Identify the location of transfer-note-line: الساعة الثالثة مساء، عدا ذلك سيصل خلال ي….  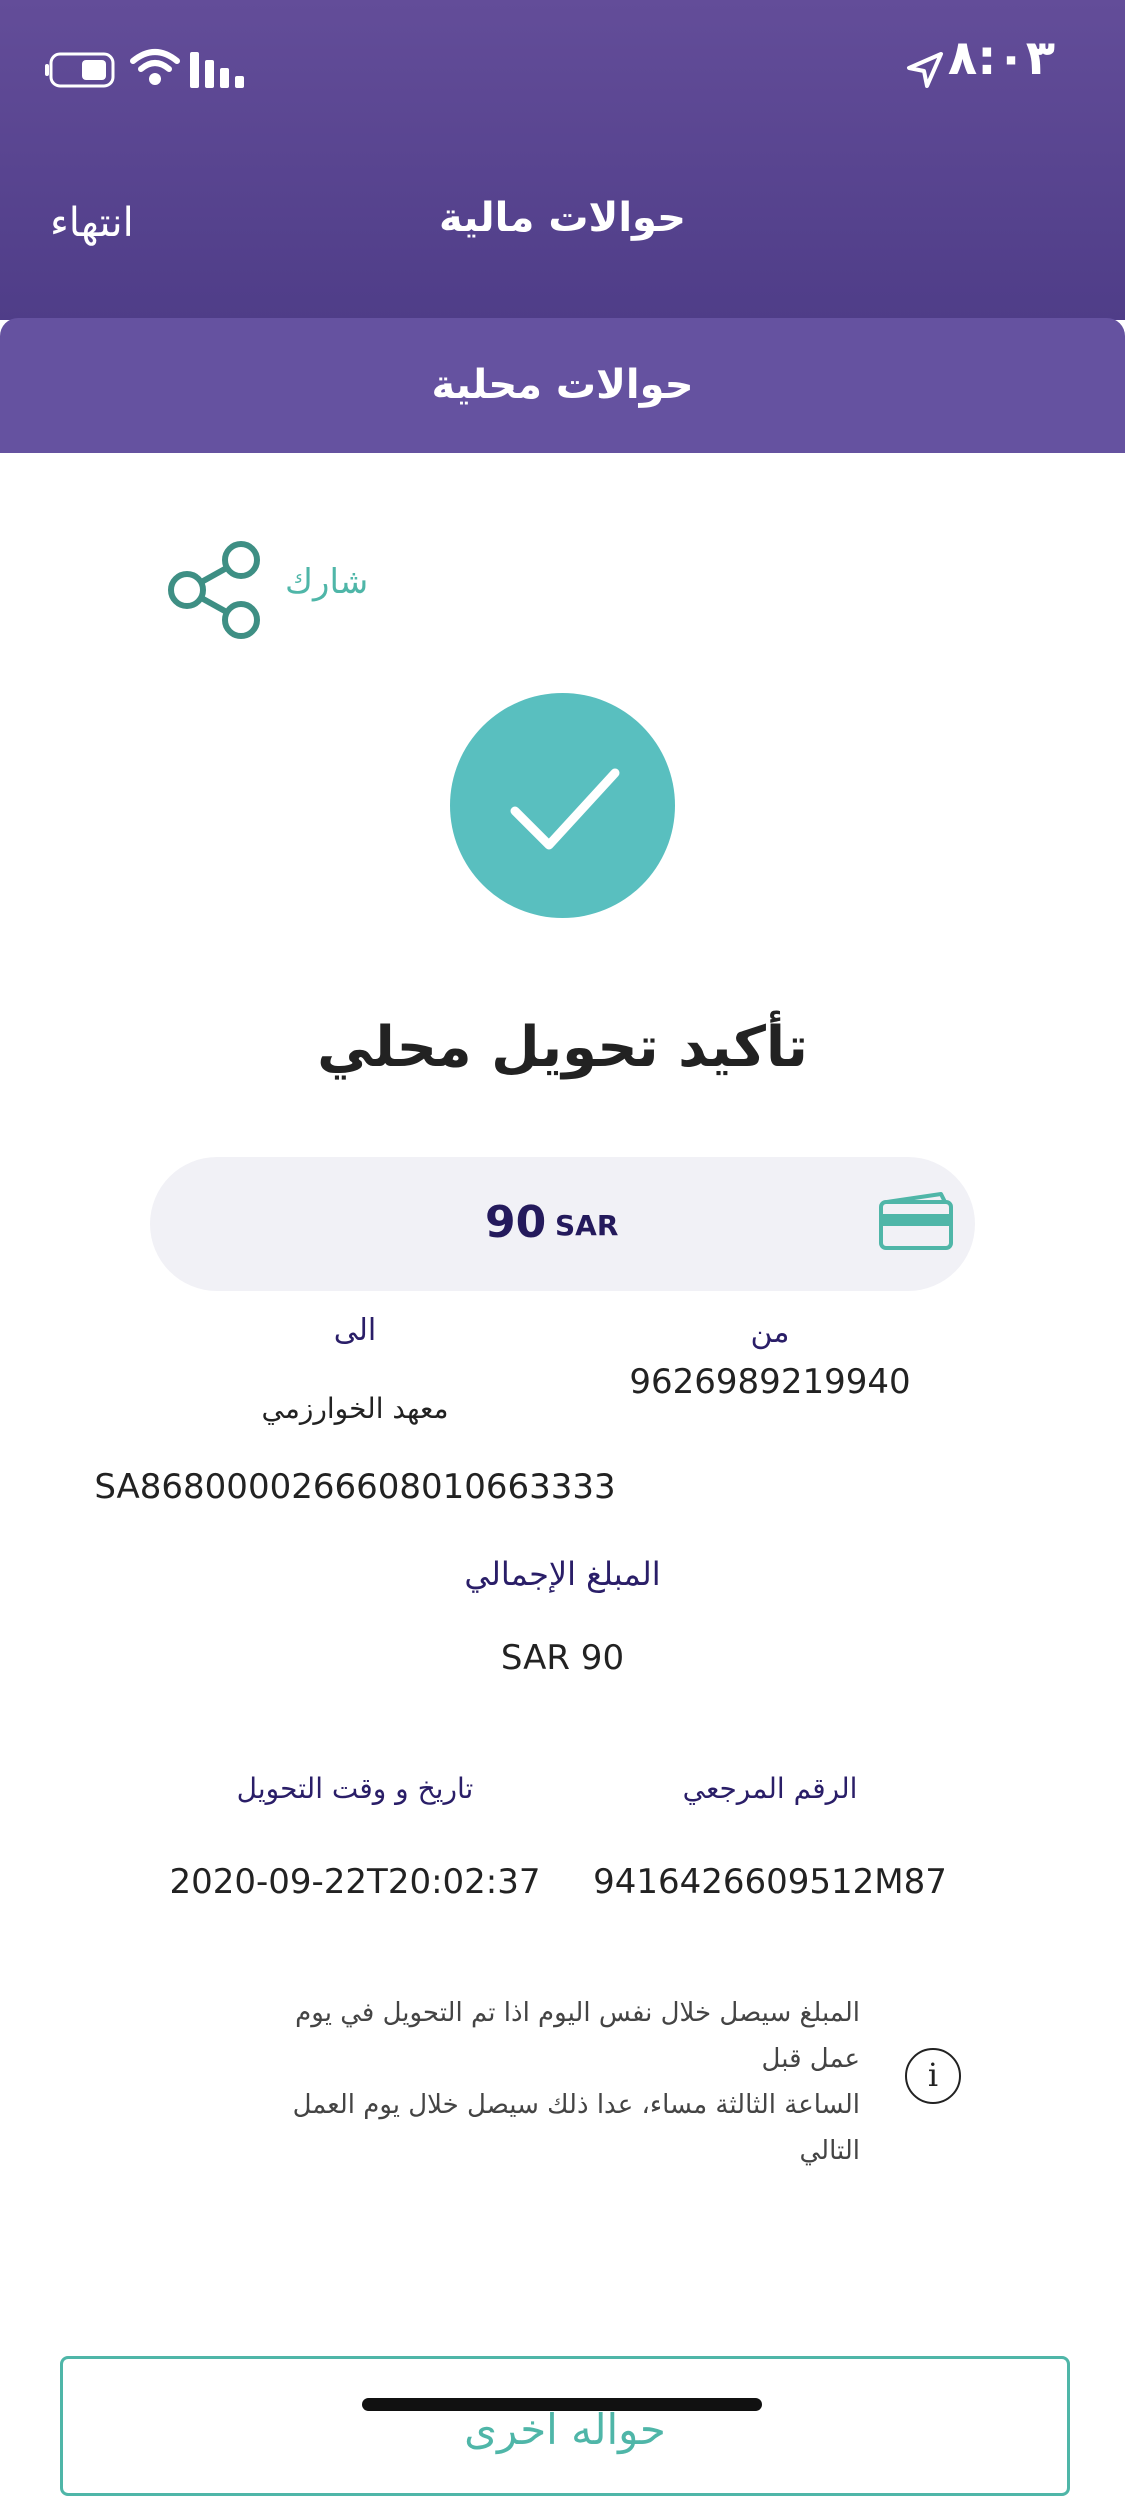
(576, 2128).